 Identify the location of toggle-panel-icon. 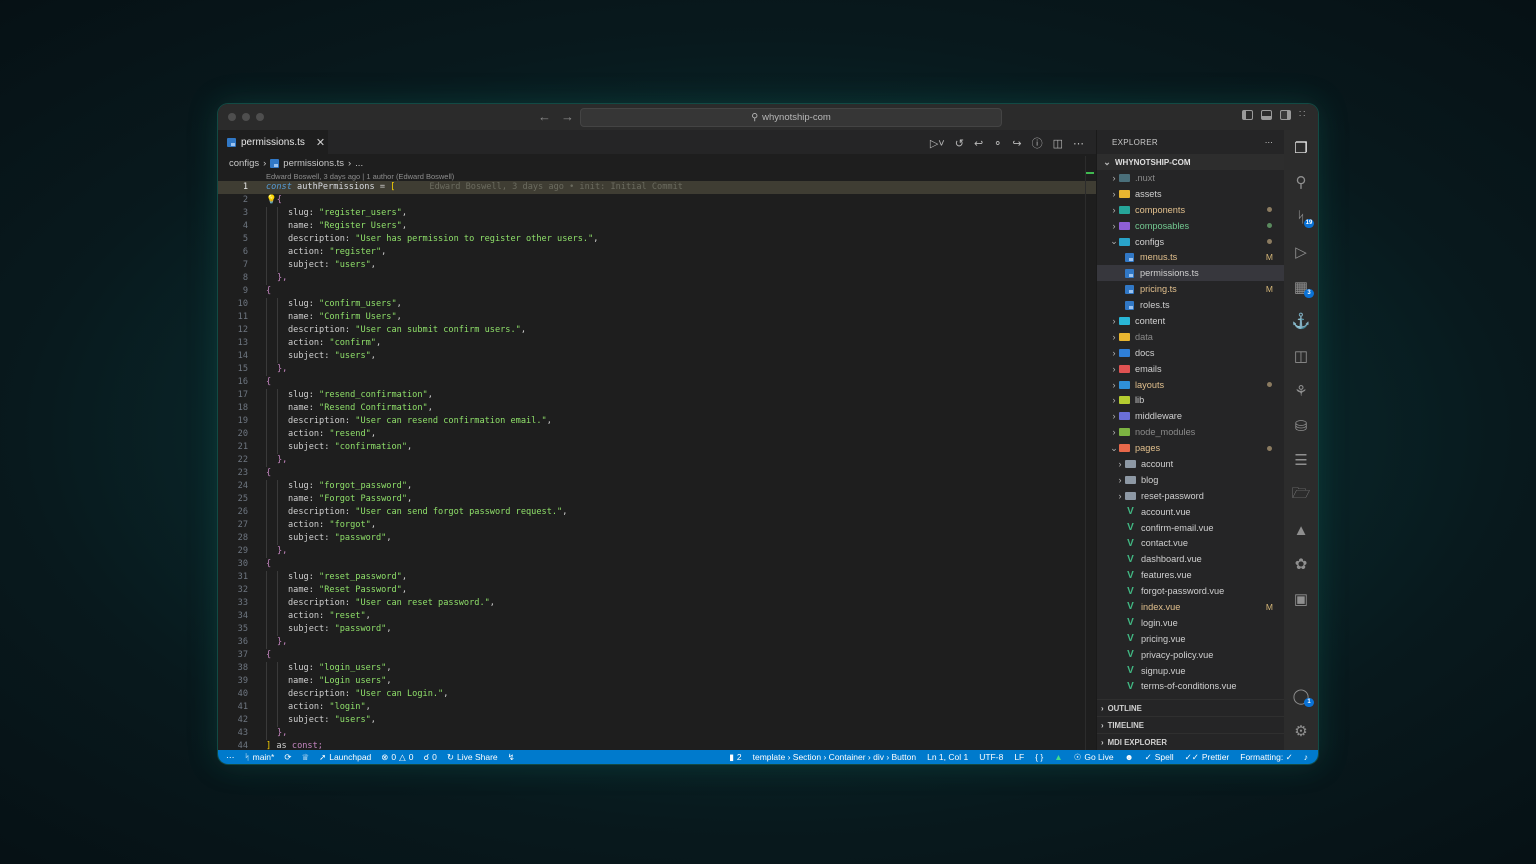
(1266, 115).